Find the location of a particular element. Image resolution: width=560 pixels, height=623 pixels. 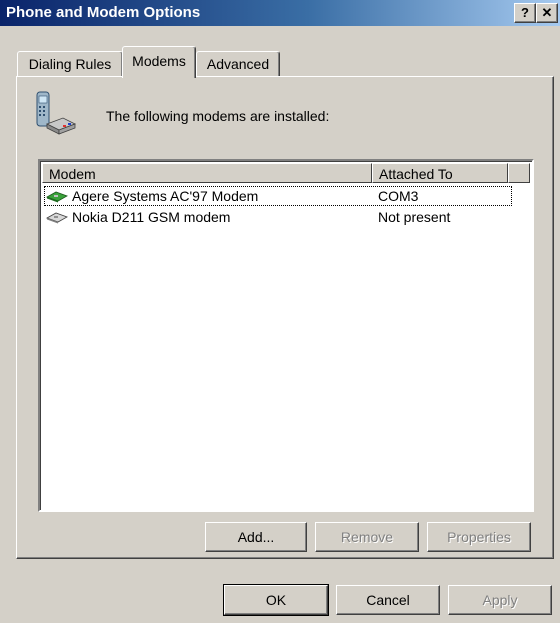

modem-name: Agere Systems AC'97 Modem is located at coordinates (165, 196).